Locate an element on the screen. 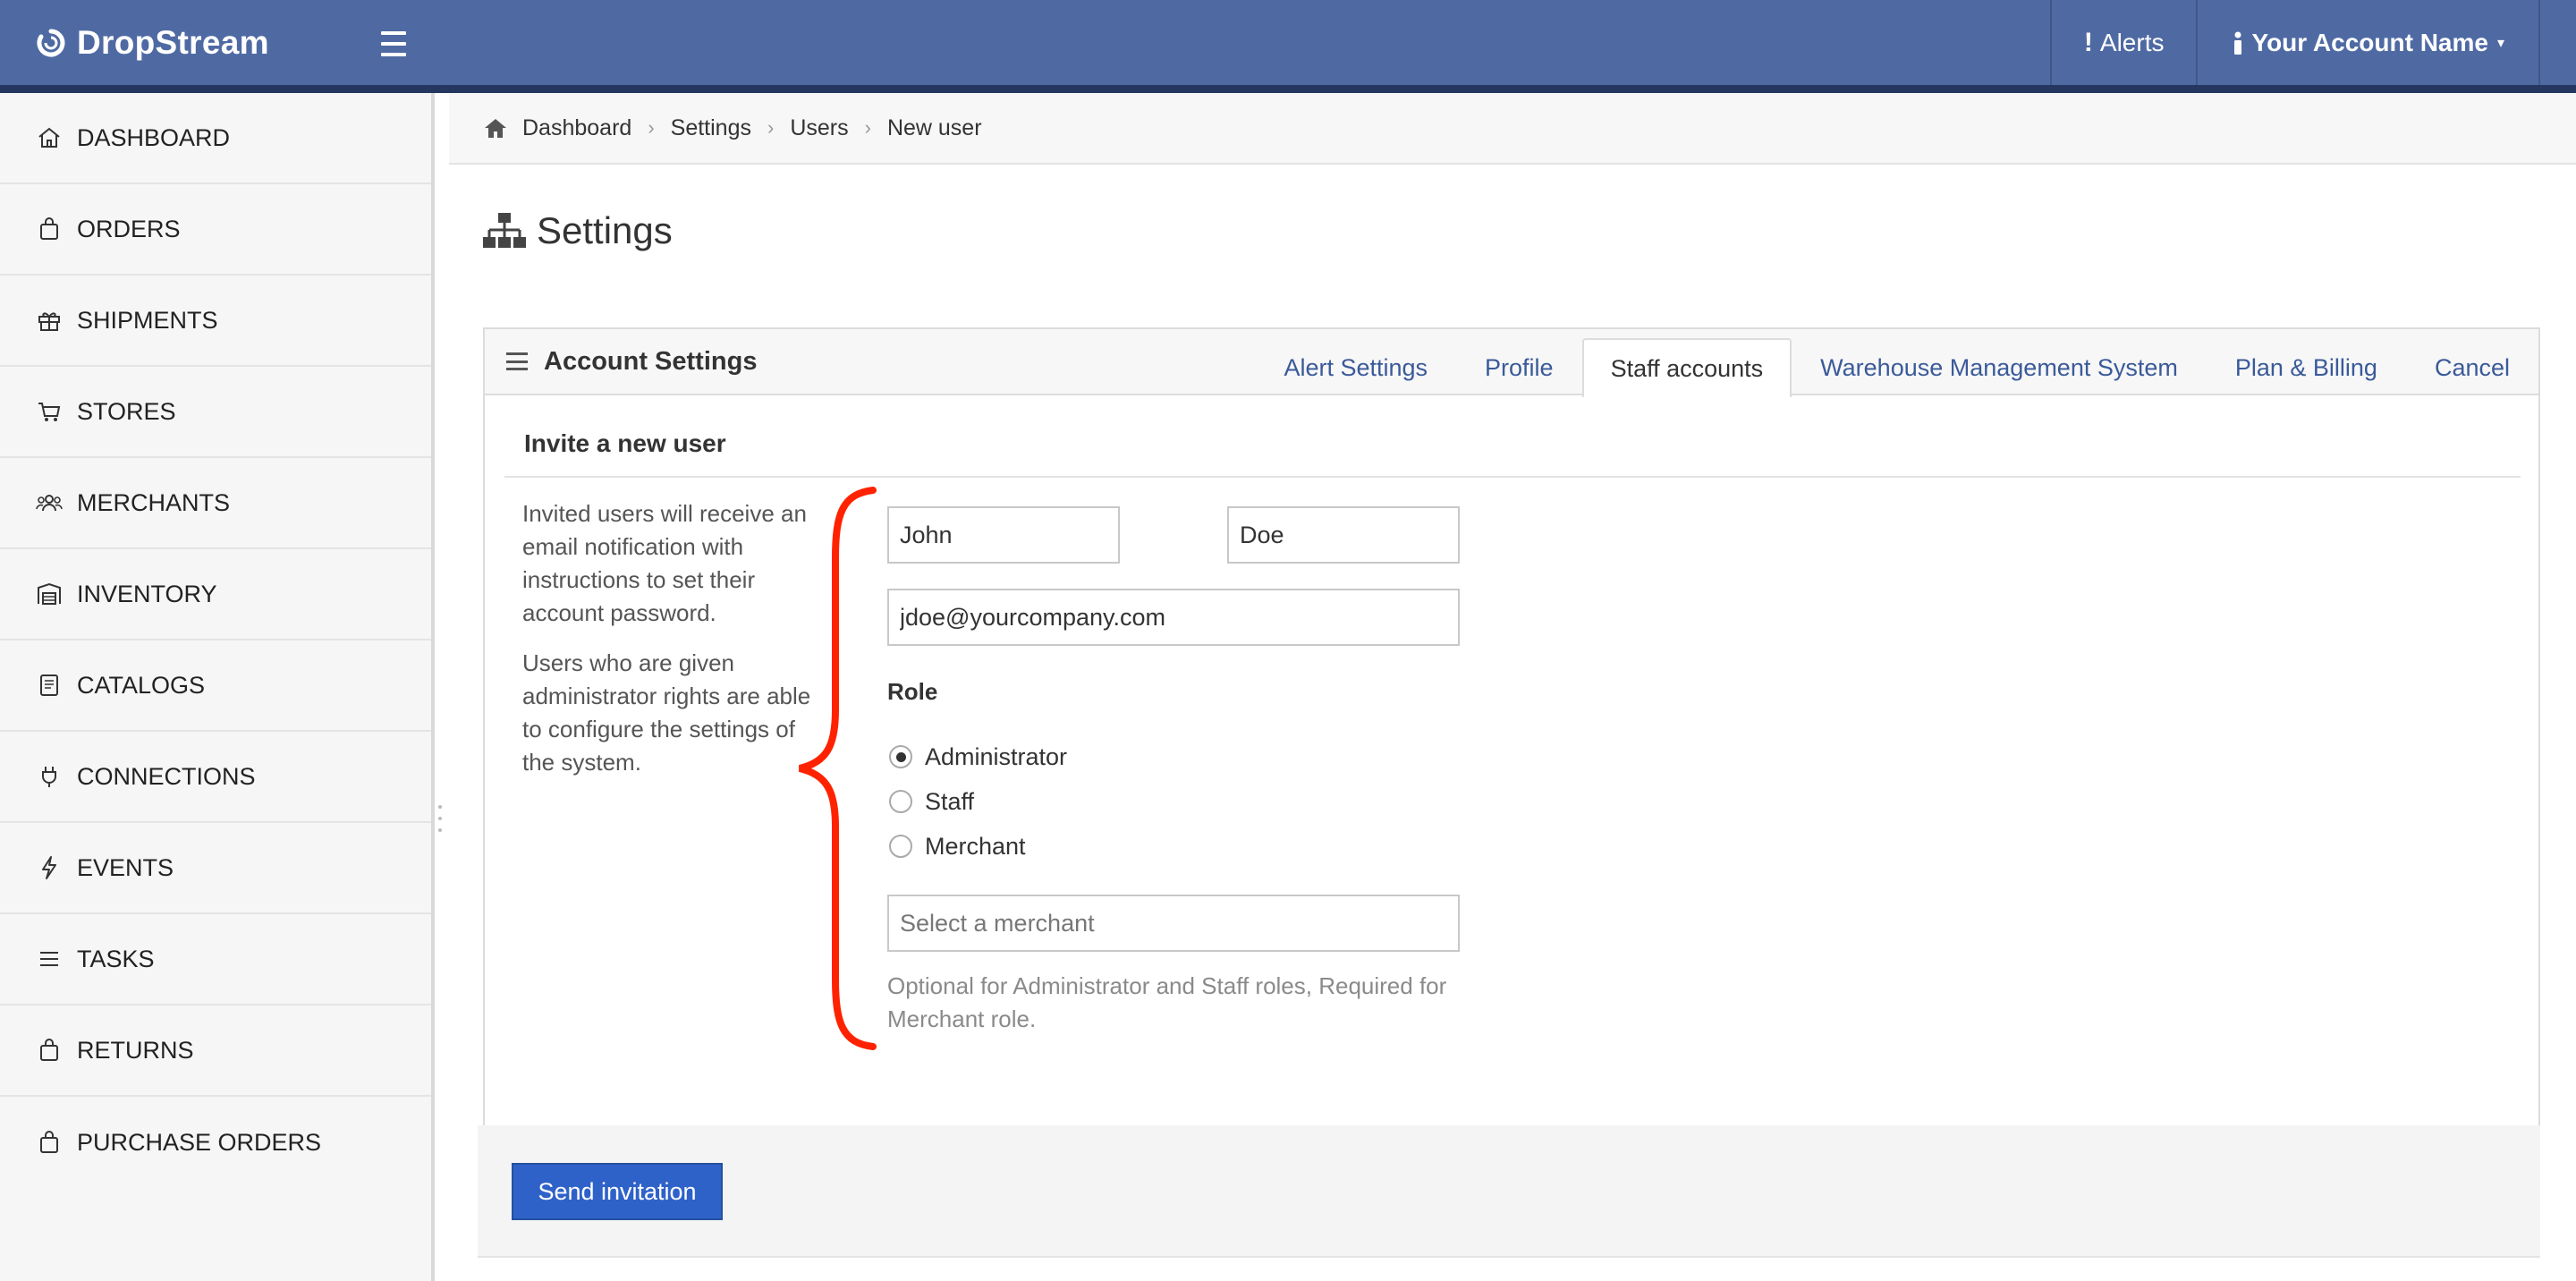 This screenshot has height=1281, width=2576. sidebar-item-label: STORES is located at coordinates (126, 411).